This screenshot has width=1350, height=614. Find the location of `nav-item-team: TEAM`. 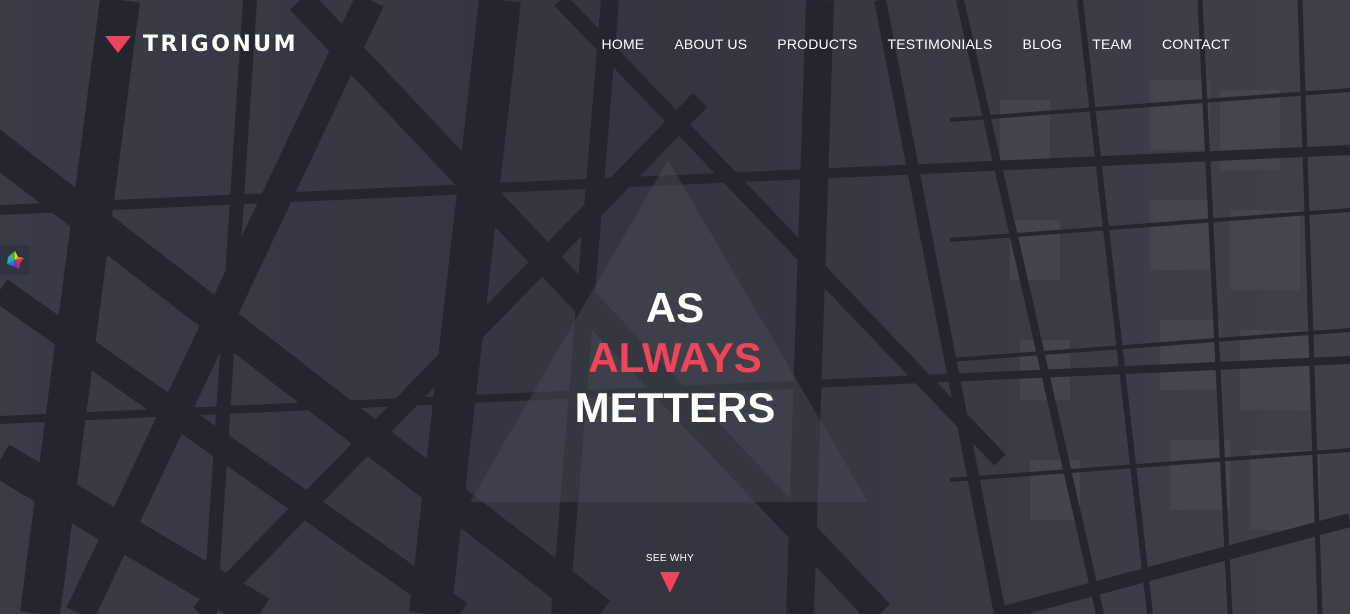

nav-item-team: TEAM is located at coordinates (1112, 45).